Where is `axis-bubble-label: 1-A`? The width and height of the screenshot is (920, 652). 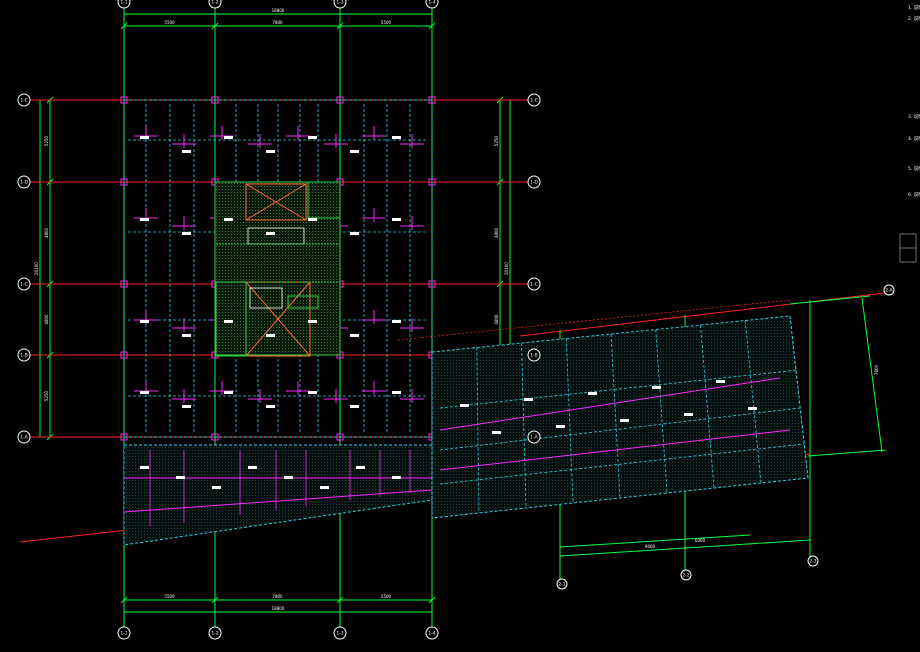
axis-bubble-label: 1-A is located at coordinates (24, 438).